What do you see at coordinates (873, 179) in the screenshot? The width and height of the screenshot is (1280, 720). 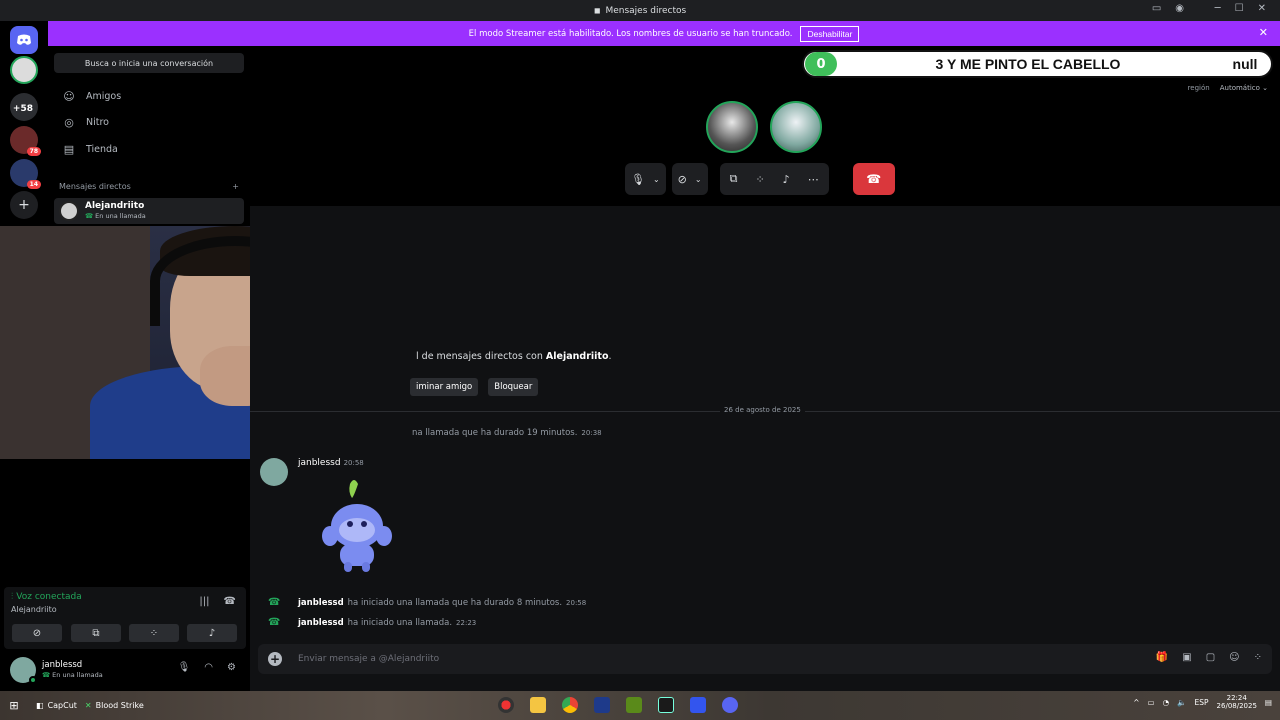 I see `hang-up-button: ☎` at bounding box center [873, 179].